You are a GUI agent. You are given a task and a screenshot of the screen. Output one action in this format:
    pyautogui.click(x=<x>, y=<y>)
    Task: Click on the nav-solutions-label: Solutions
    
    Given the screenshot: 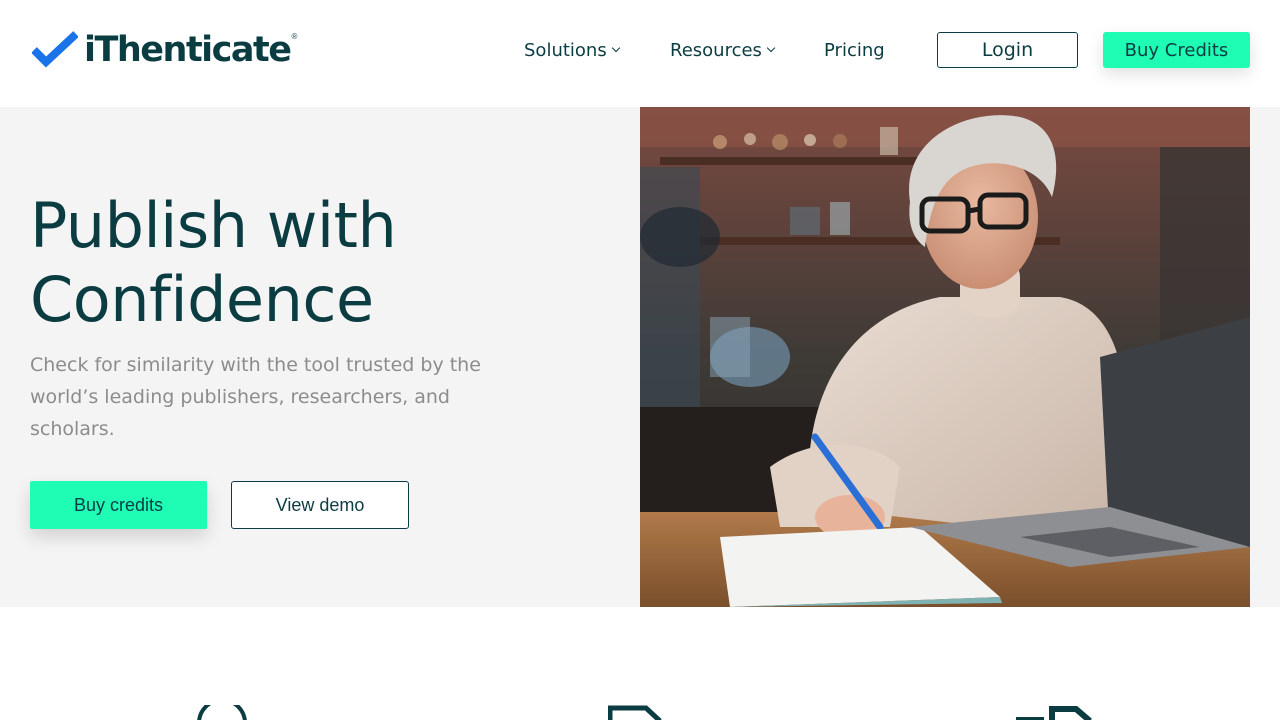 What is the action you would take?
    pyautogui.click(x=565, y=50)
    